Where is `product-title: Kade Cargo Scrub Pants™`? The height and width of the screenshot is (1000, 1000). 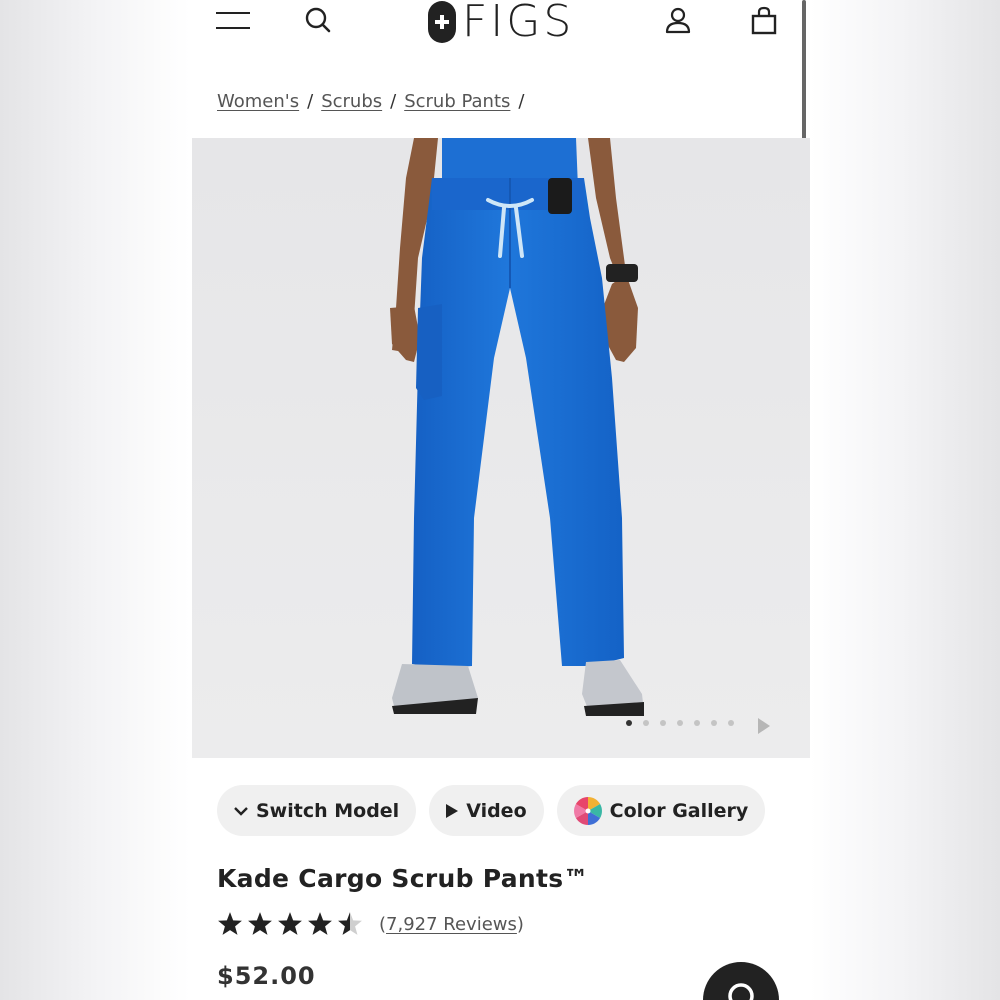
product-title: Kade Cargo Scrub Pants™ is located at coordinates (403, 878).